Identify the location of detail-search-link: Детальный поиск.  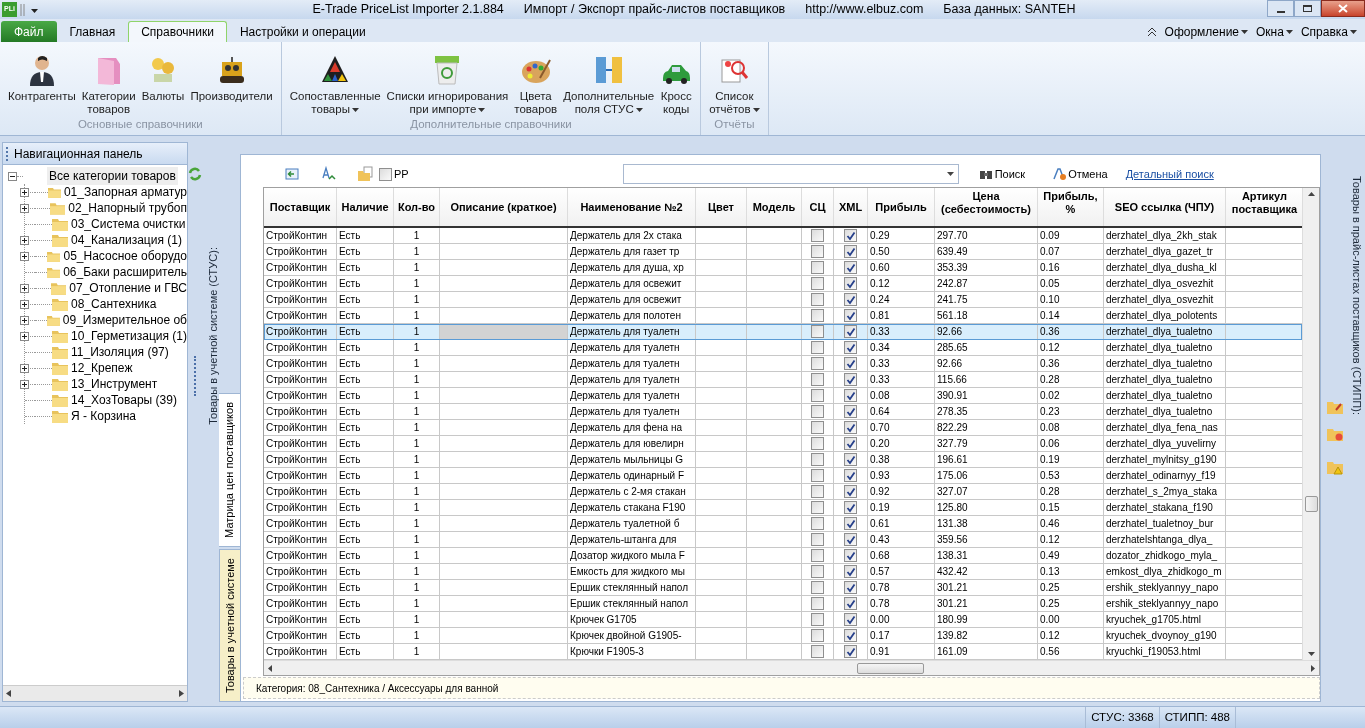
(1169, 174).